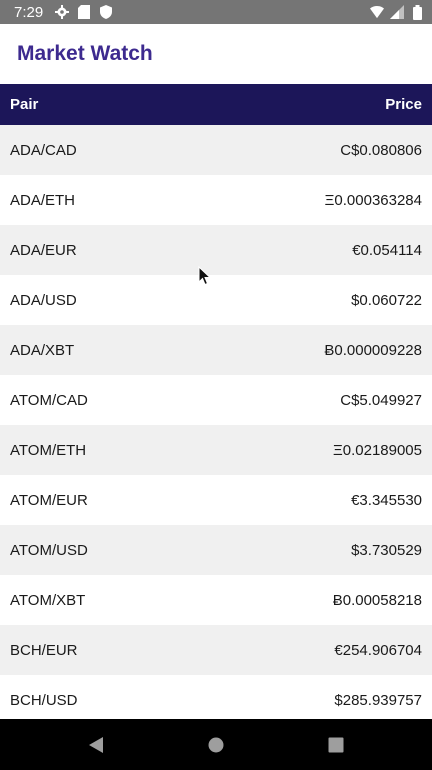 This screenshot has height=770, width=432. I want to click on table-row: ATOM/USD $3.730529, so click(216, 550).